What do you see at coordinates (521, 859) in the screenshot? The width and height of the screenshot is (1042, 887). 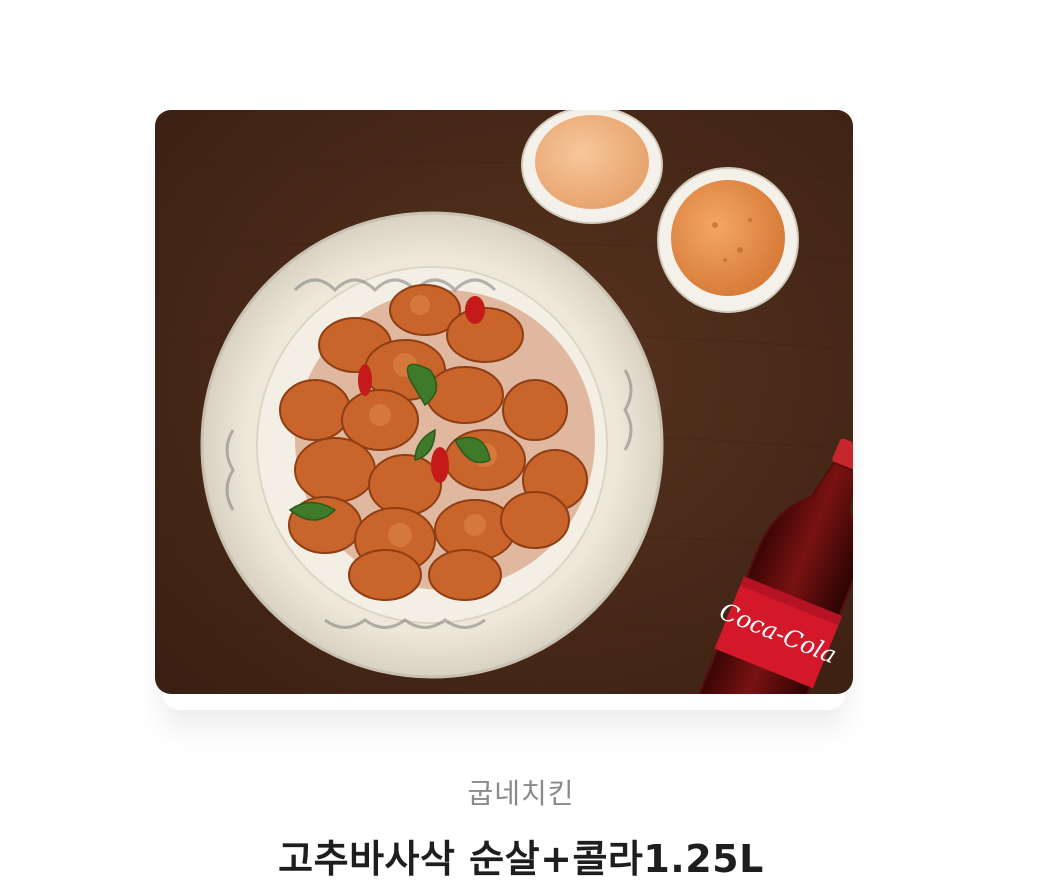 I see `product-title: 고추바사삭 순살+콜라1.25L` at bounding box center [521, 859].